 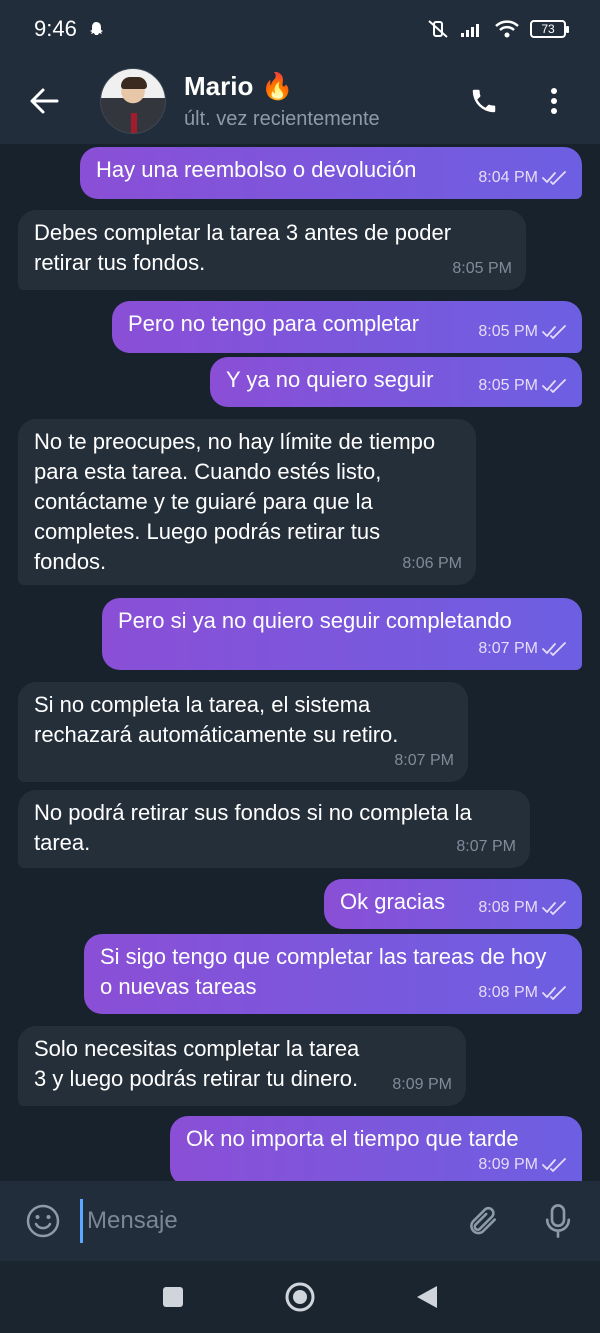 I want to click on more-menu-button, so click(x=554, y=101).